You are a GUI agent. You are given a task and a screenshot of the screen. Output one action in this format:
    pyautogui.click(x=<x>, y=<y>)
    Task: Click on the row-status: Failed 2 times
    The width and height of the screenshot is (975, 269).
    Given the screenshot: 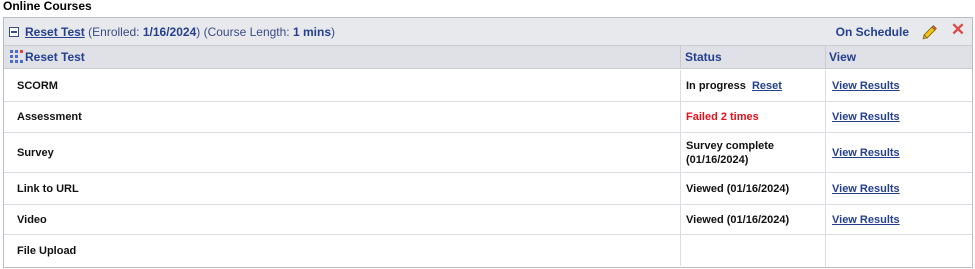 What is the action you would take?
    pyautogui.click(x=753, y=117)
    